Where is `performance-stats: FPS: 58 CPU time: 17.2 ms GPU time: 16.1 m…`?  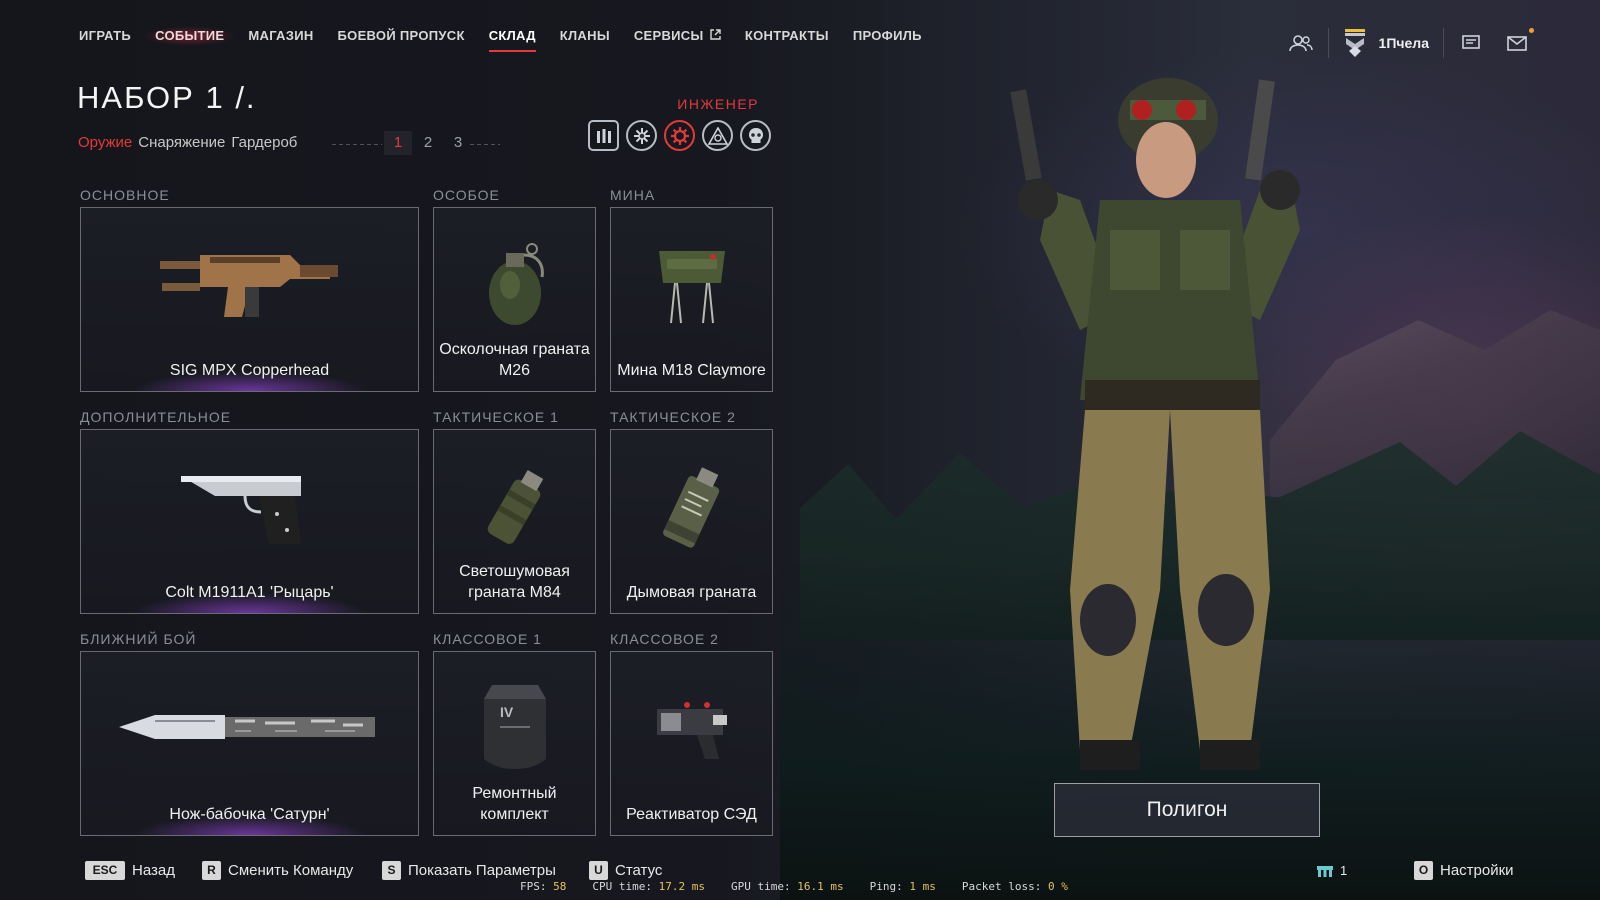
performance-stats: FPS: 58 CPU time: 17.2 ms GPU time: 16.1 m… is located at coordinates (794, 886).